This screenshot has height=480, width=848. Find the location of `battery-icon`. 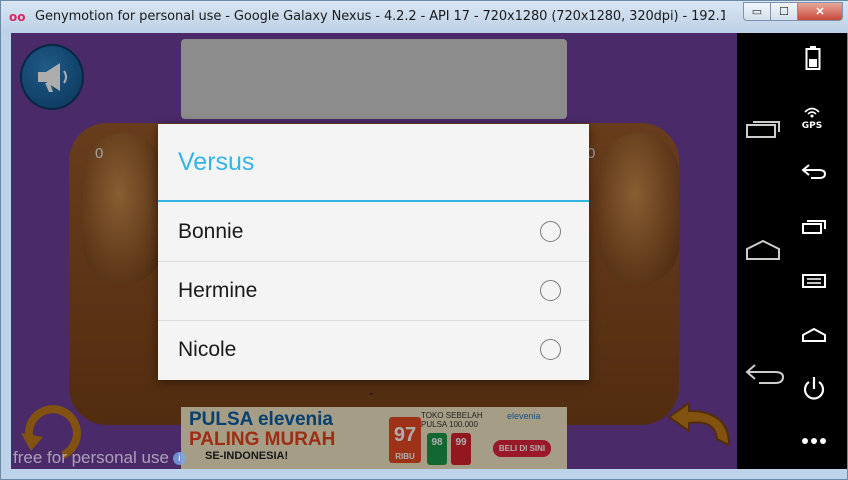

battery-icon is located at coordinates (813, 58).